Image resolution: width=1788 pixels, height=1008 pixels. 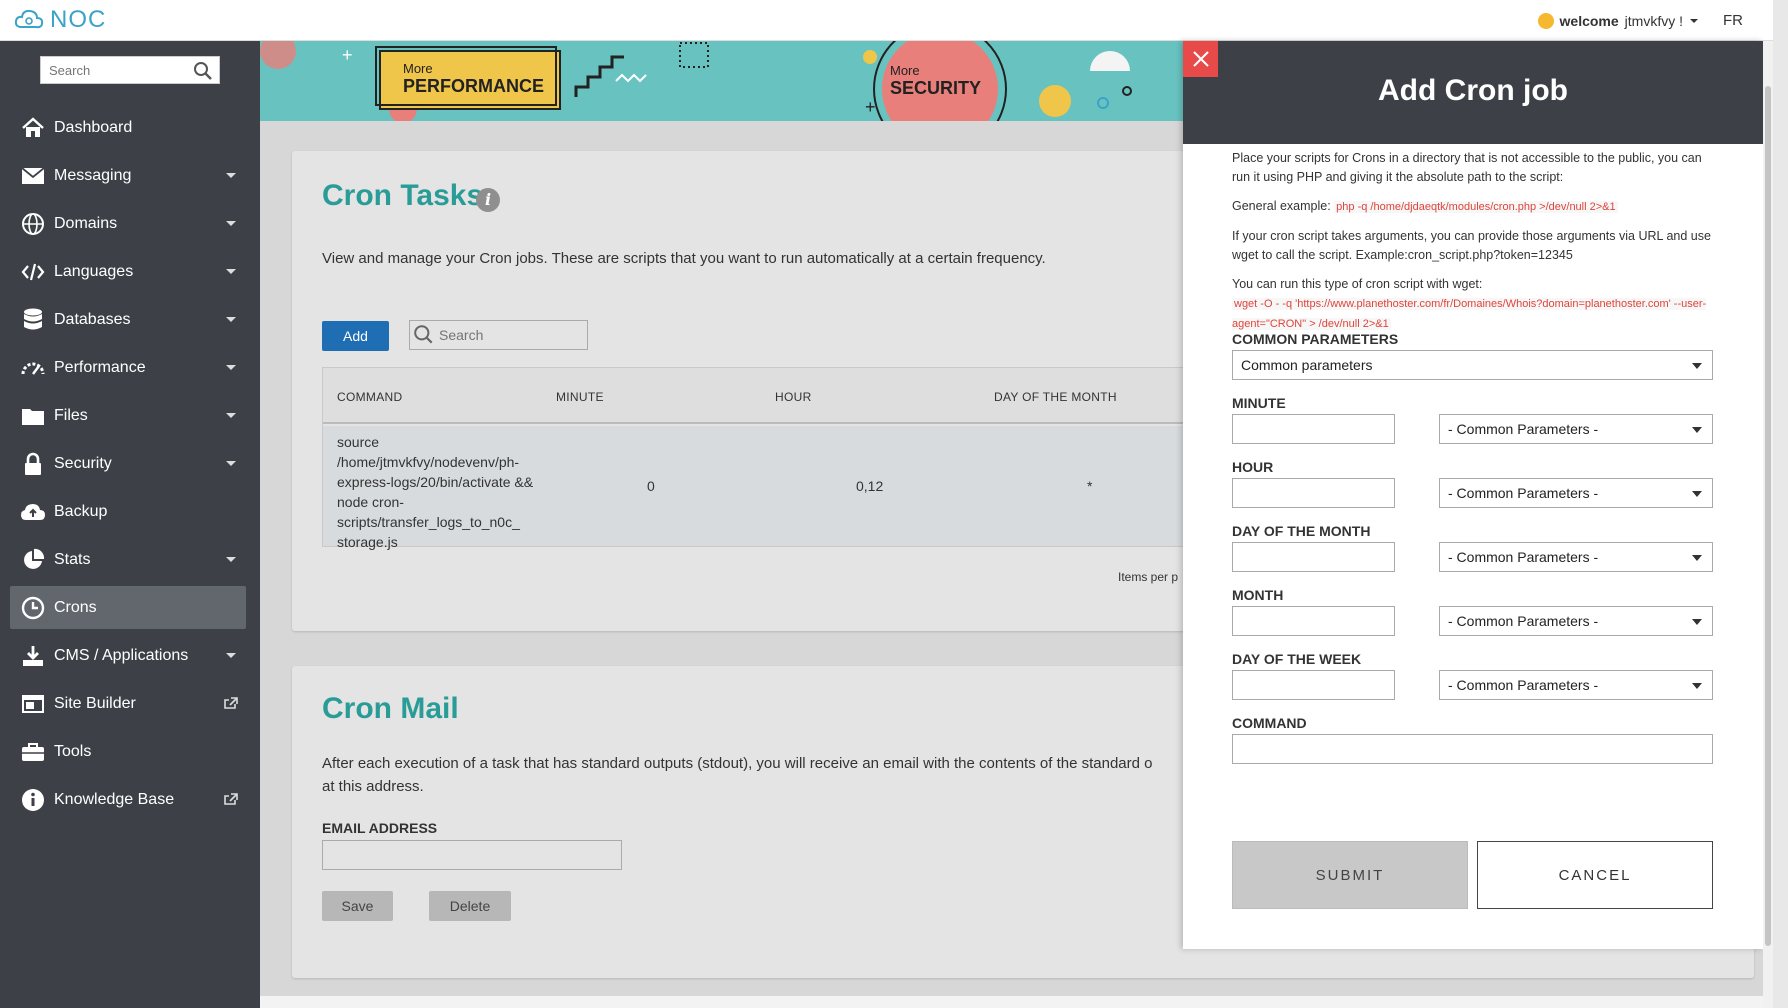 I want to click on sidebar-item-languages: Languages, so click(x=128, y=271).